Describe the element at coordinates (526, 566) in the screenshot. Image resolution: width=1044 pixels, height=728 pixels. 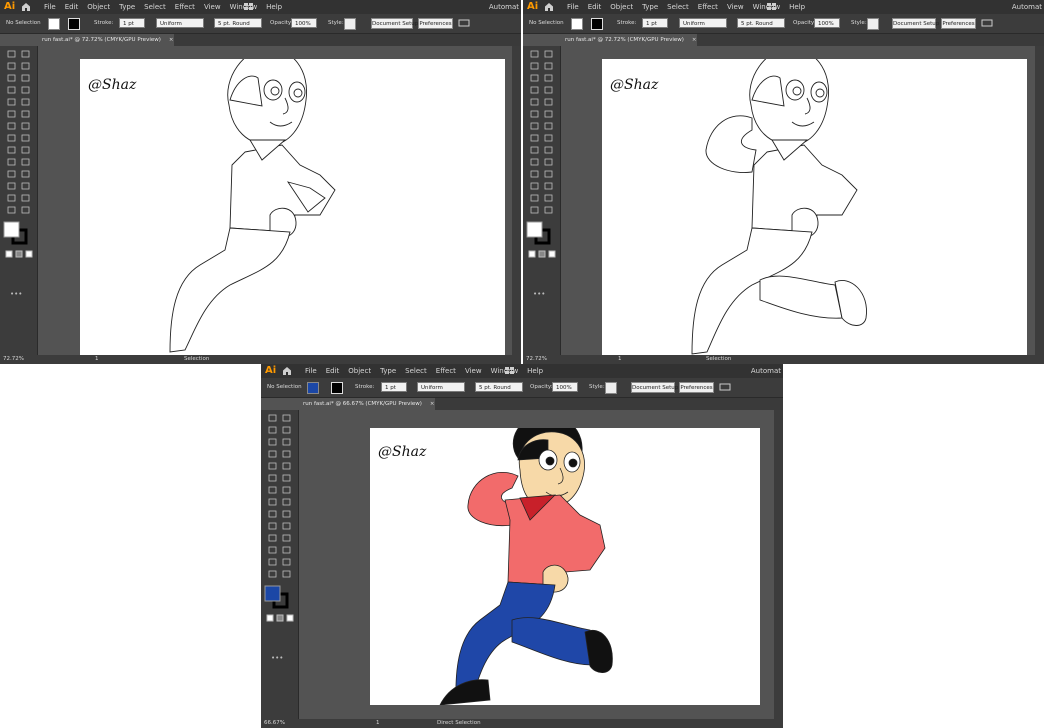
I see `character-color` at that location.